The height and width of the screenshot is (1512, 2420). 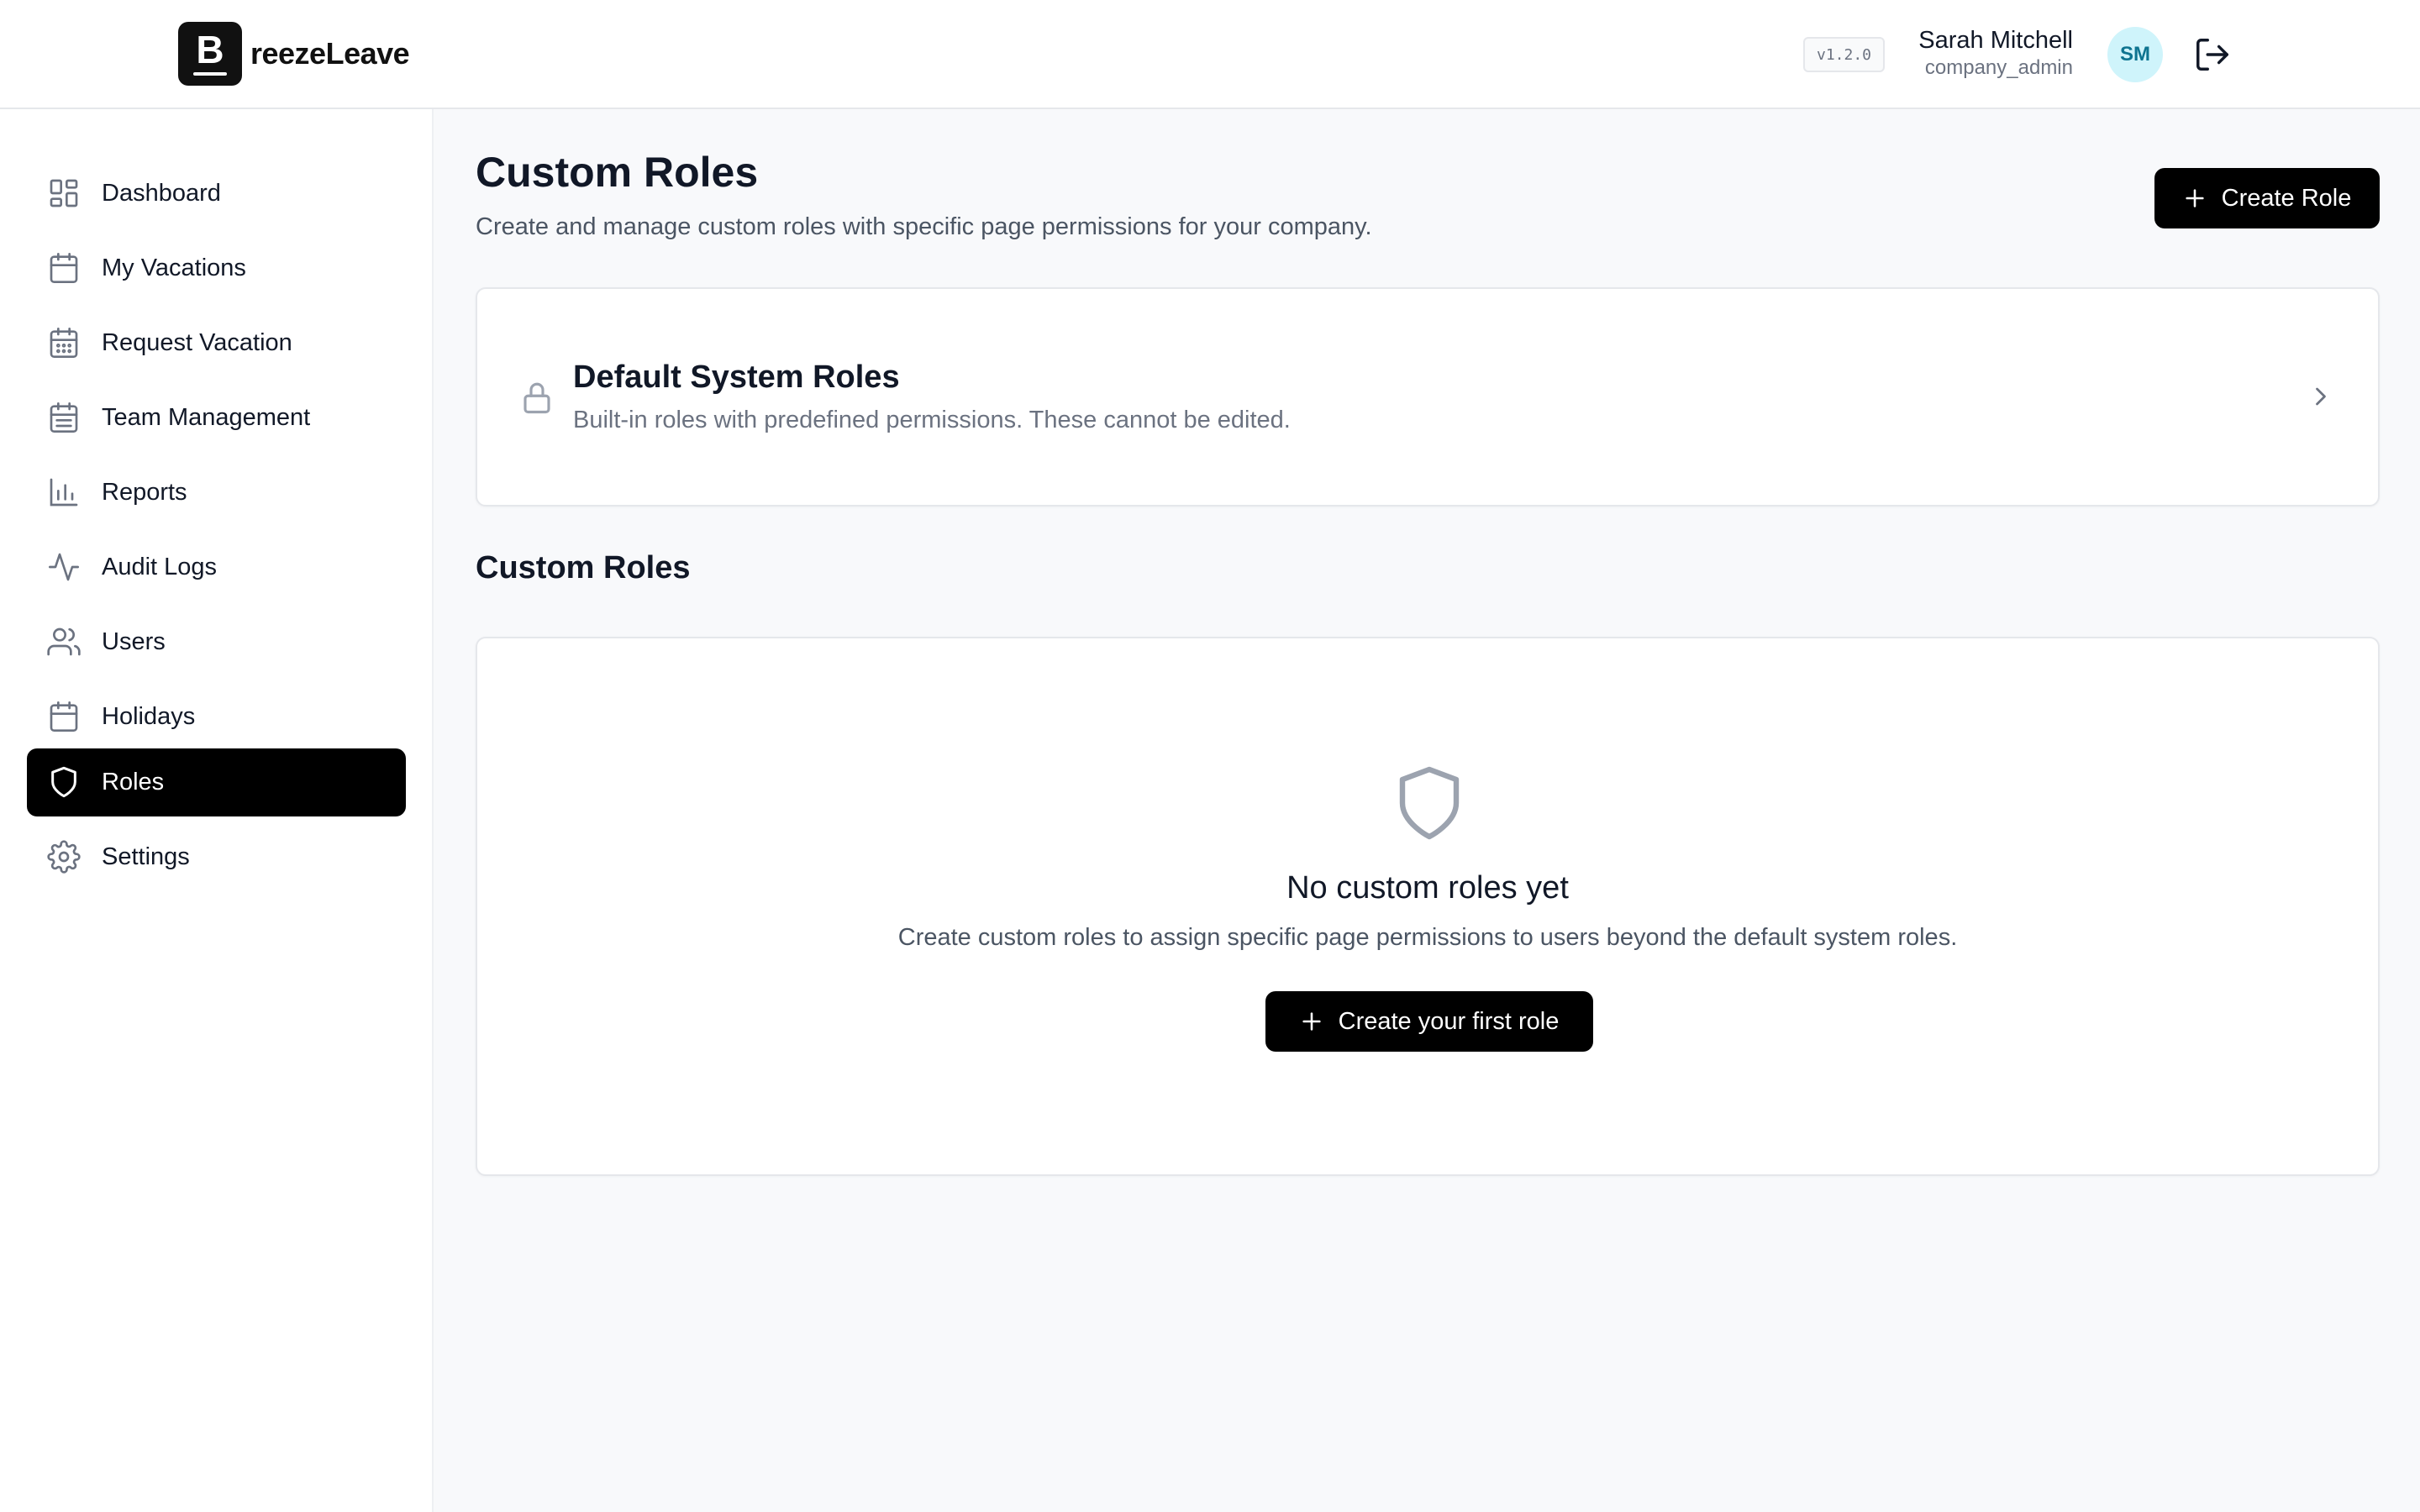 What do you see at coordinates (174, 268) in the screenshot?
I see `sidebar-item-label: My Vacations` at bounding box center [174, 268].